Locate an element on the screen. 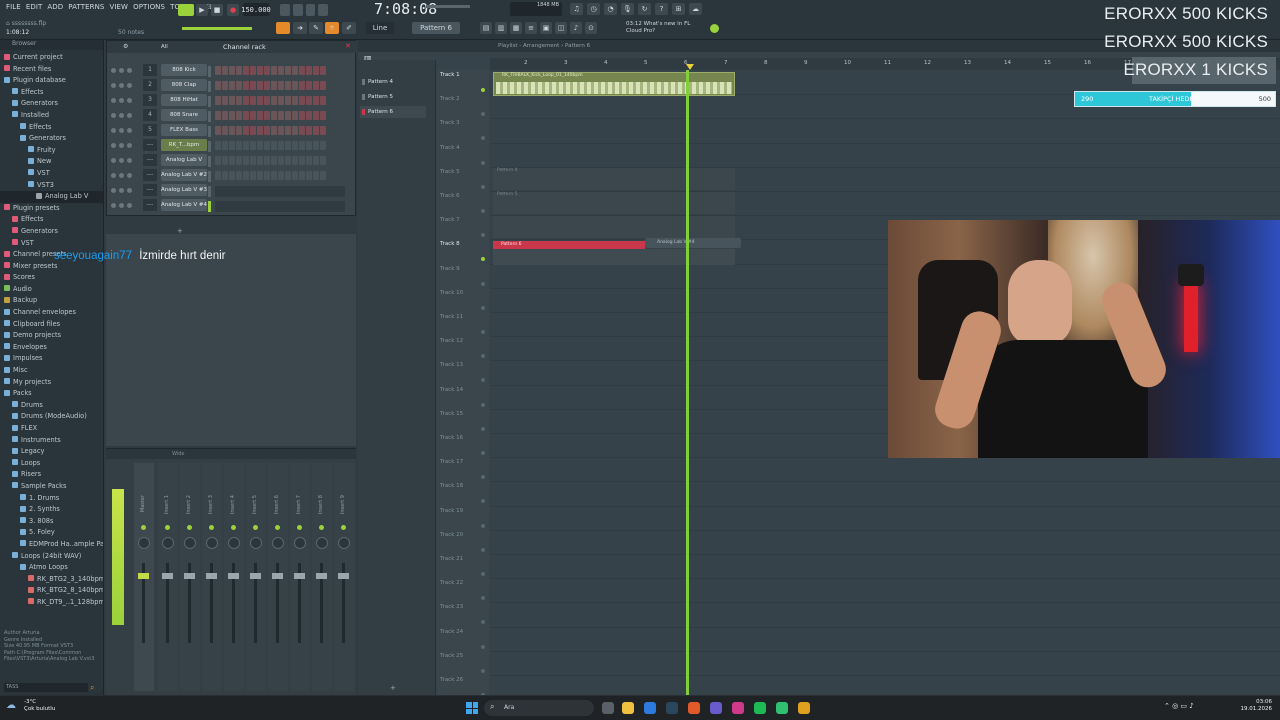 Image resolution: width=1280 pixels, height=720 pixels. channel-mixer-track: 4 is located at coordinates (150, 115).